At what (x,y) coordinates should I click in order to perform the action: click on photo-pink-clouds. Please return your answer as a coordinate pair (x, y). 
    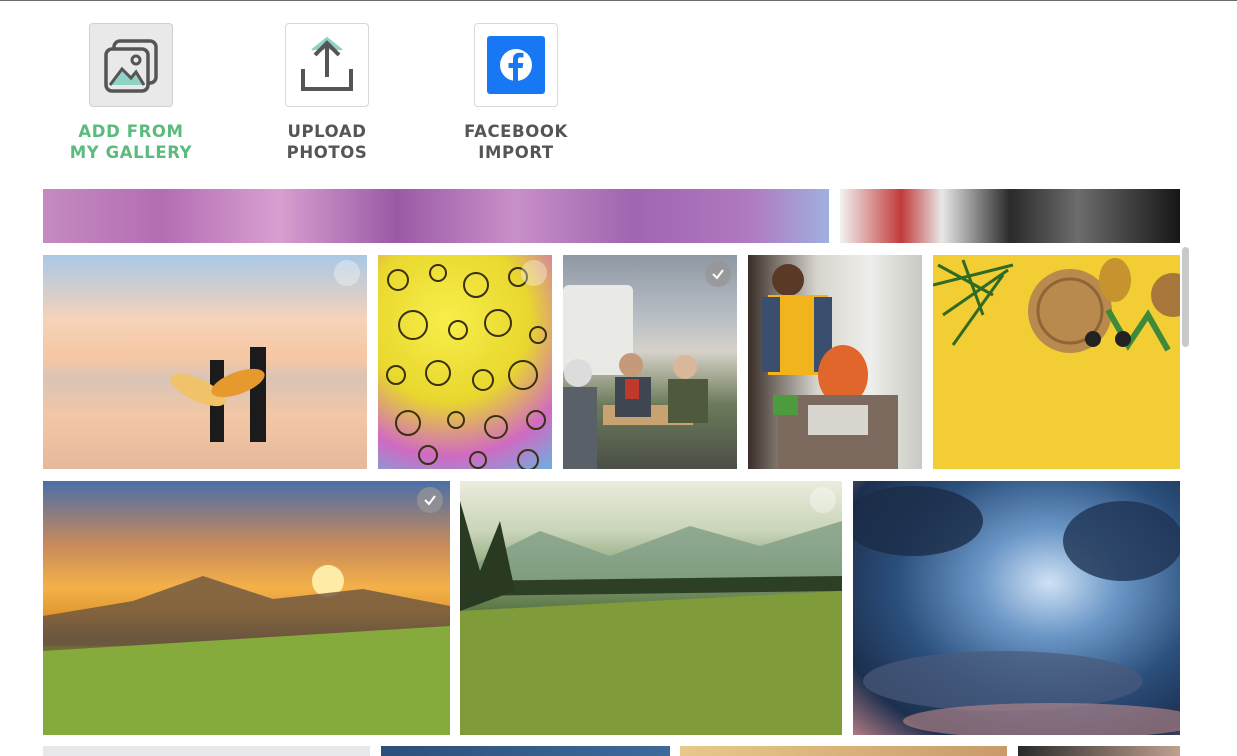
    Looking at the image, I should click on (436, 216).